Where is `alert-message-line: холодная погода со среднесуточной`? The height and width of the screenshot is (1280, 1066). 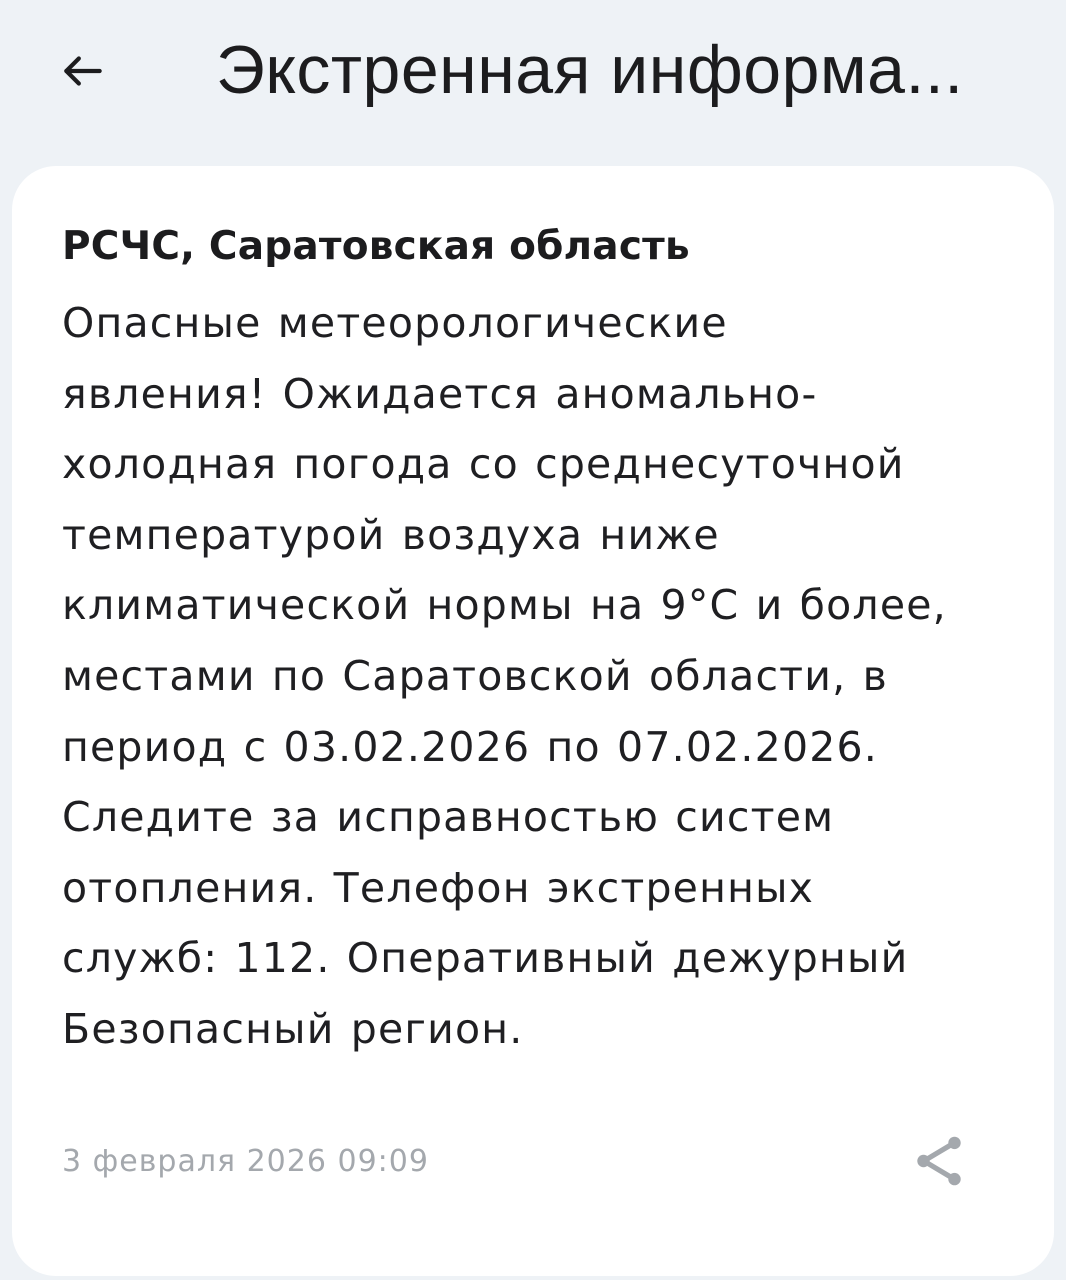 alert-message-line: холодная погода со среднесуточной is located at coordinates (483, 464).